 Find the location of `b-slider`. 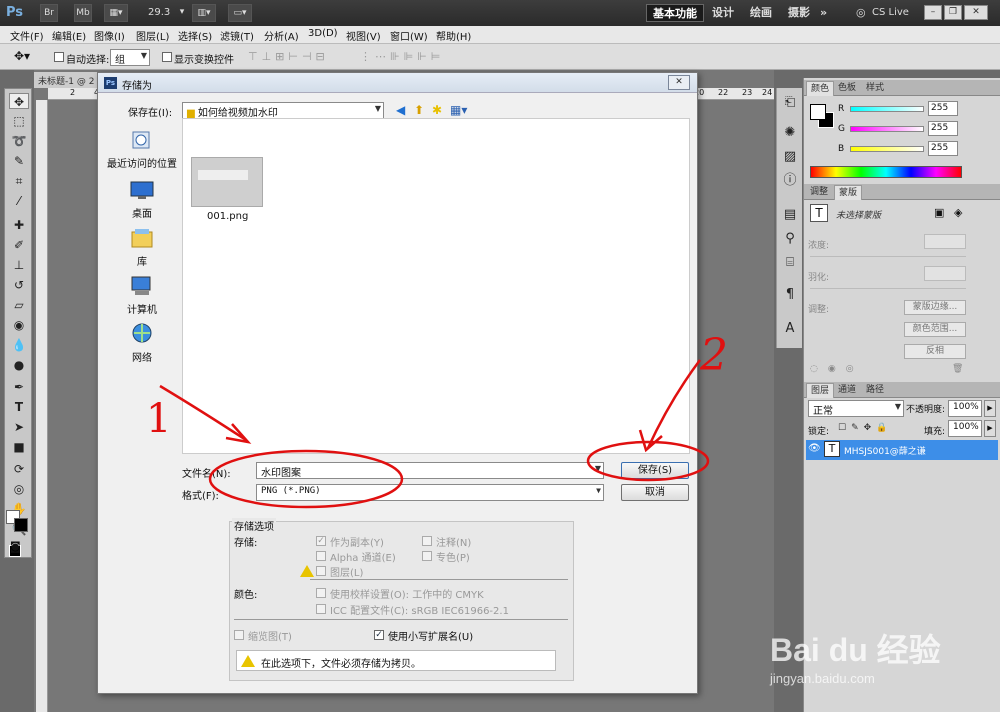

b-slider is located at coordinates (887, 149).